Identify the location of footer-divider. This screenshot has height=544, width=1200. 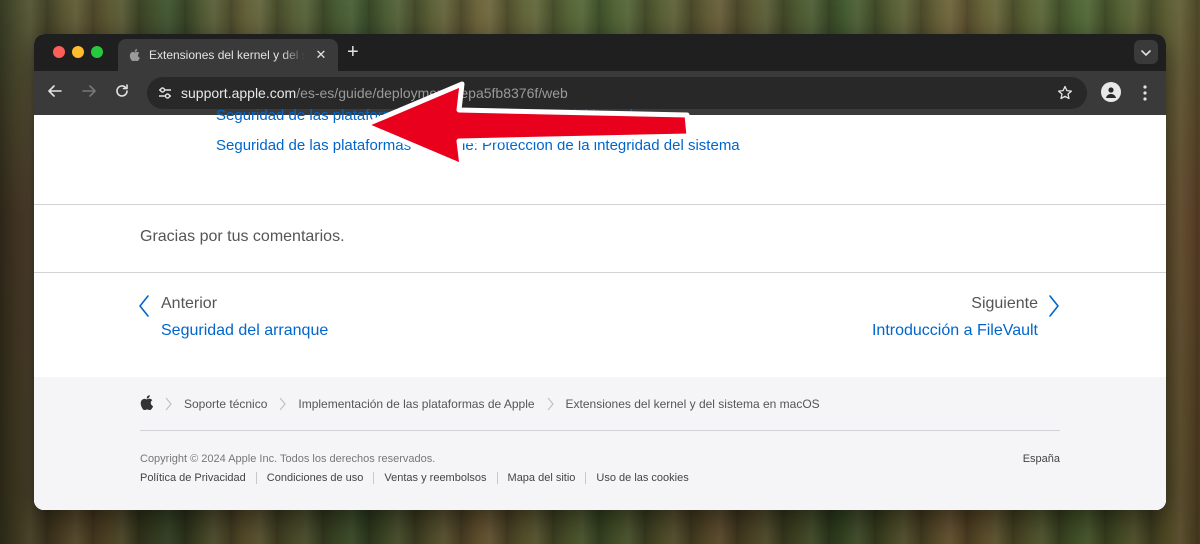
(600, 430).